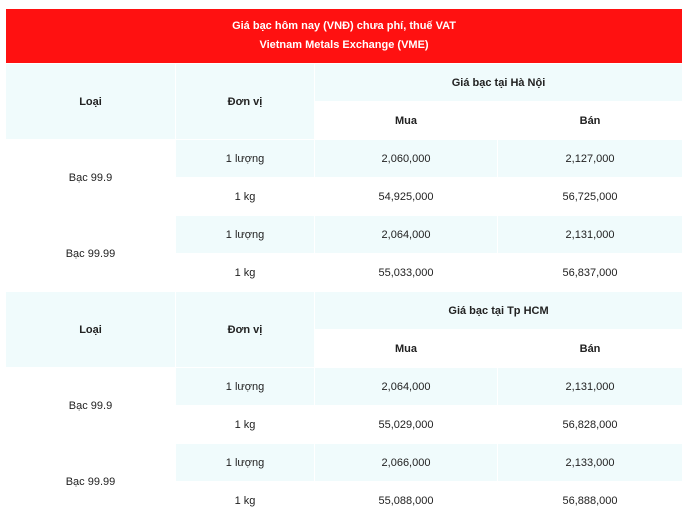  I want to click on buy-price-cell: 55,088,000, so click(406, 495).